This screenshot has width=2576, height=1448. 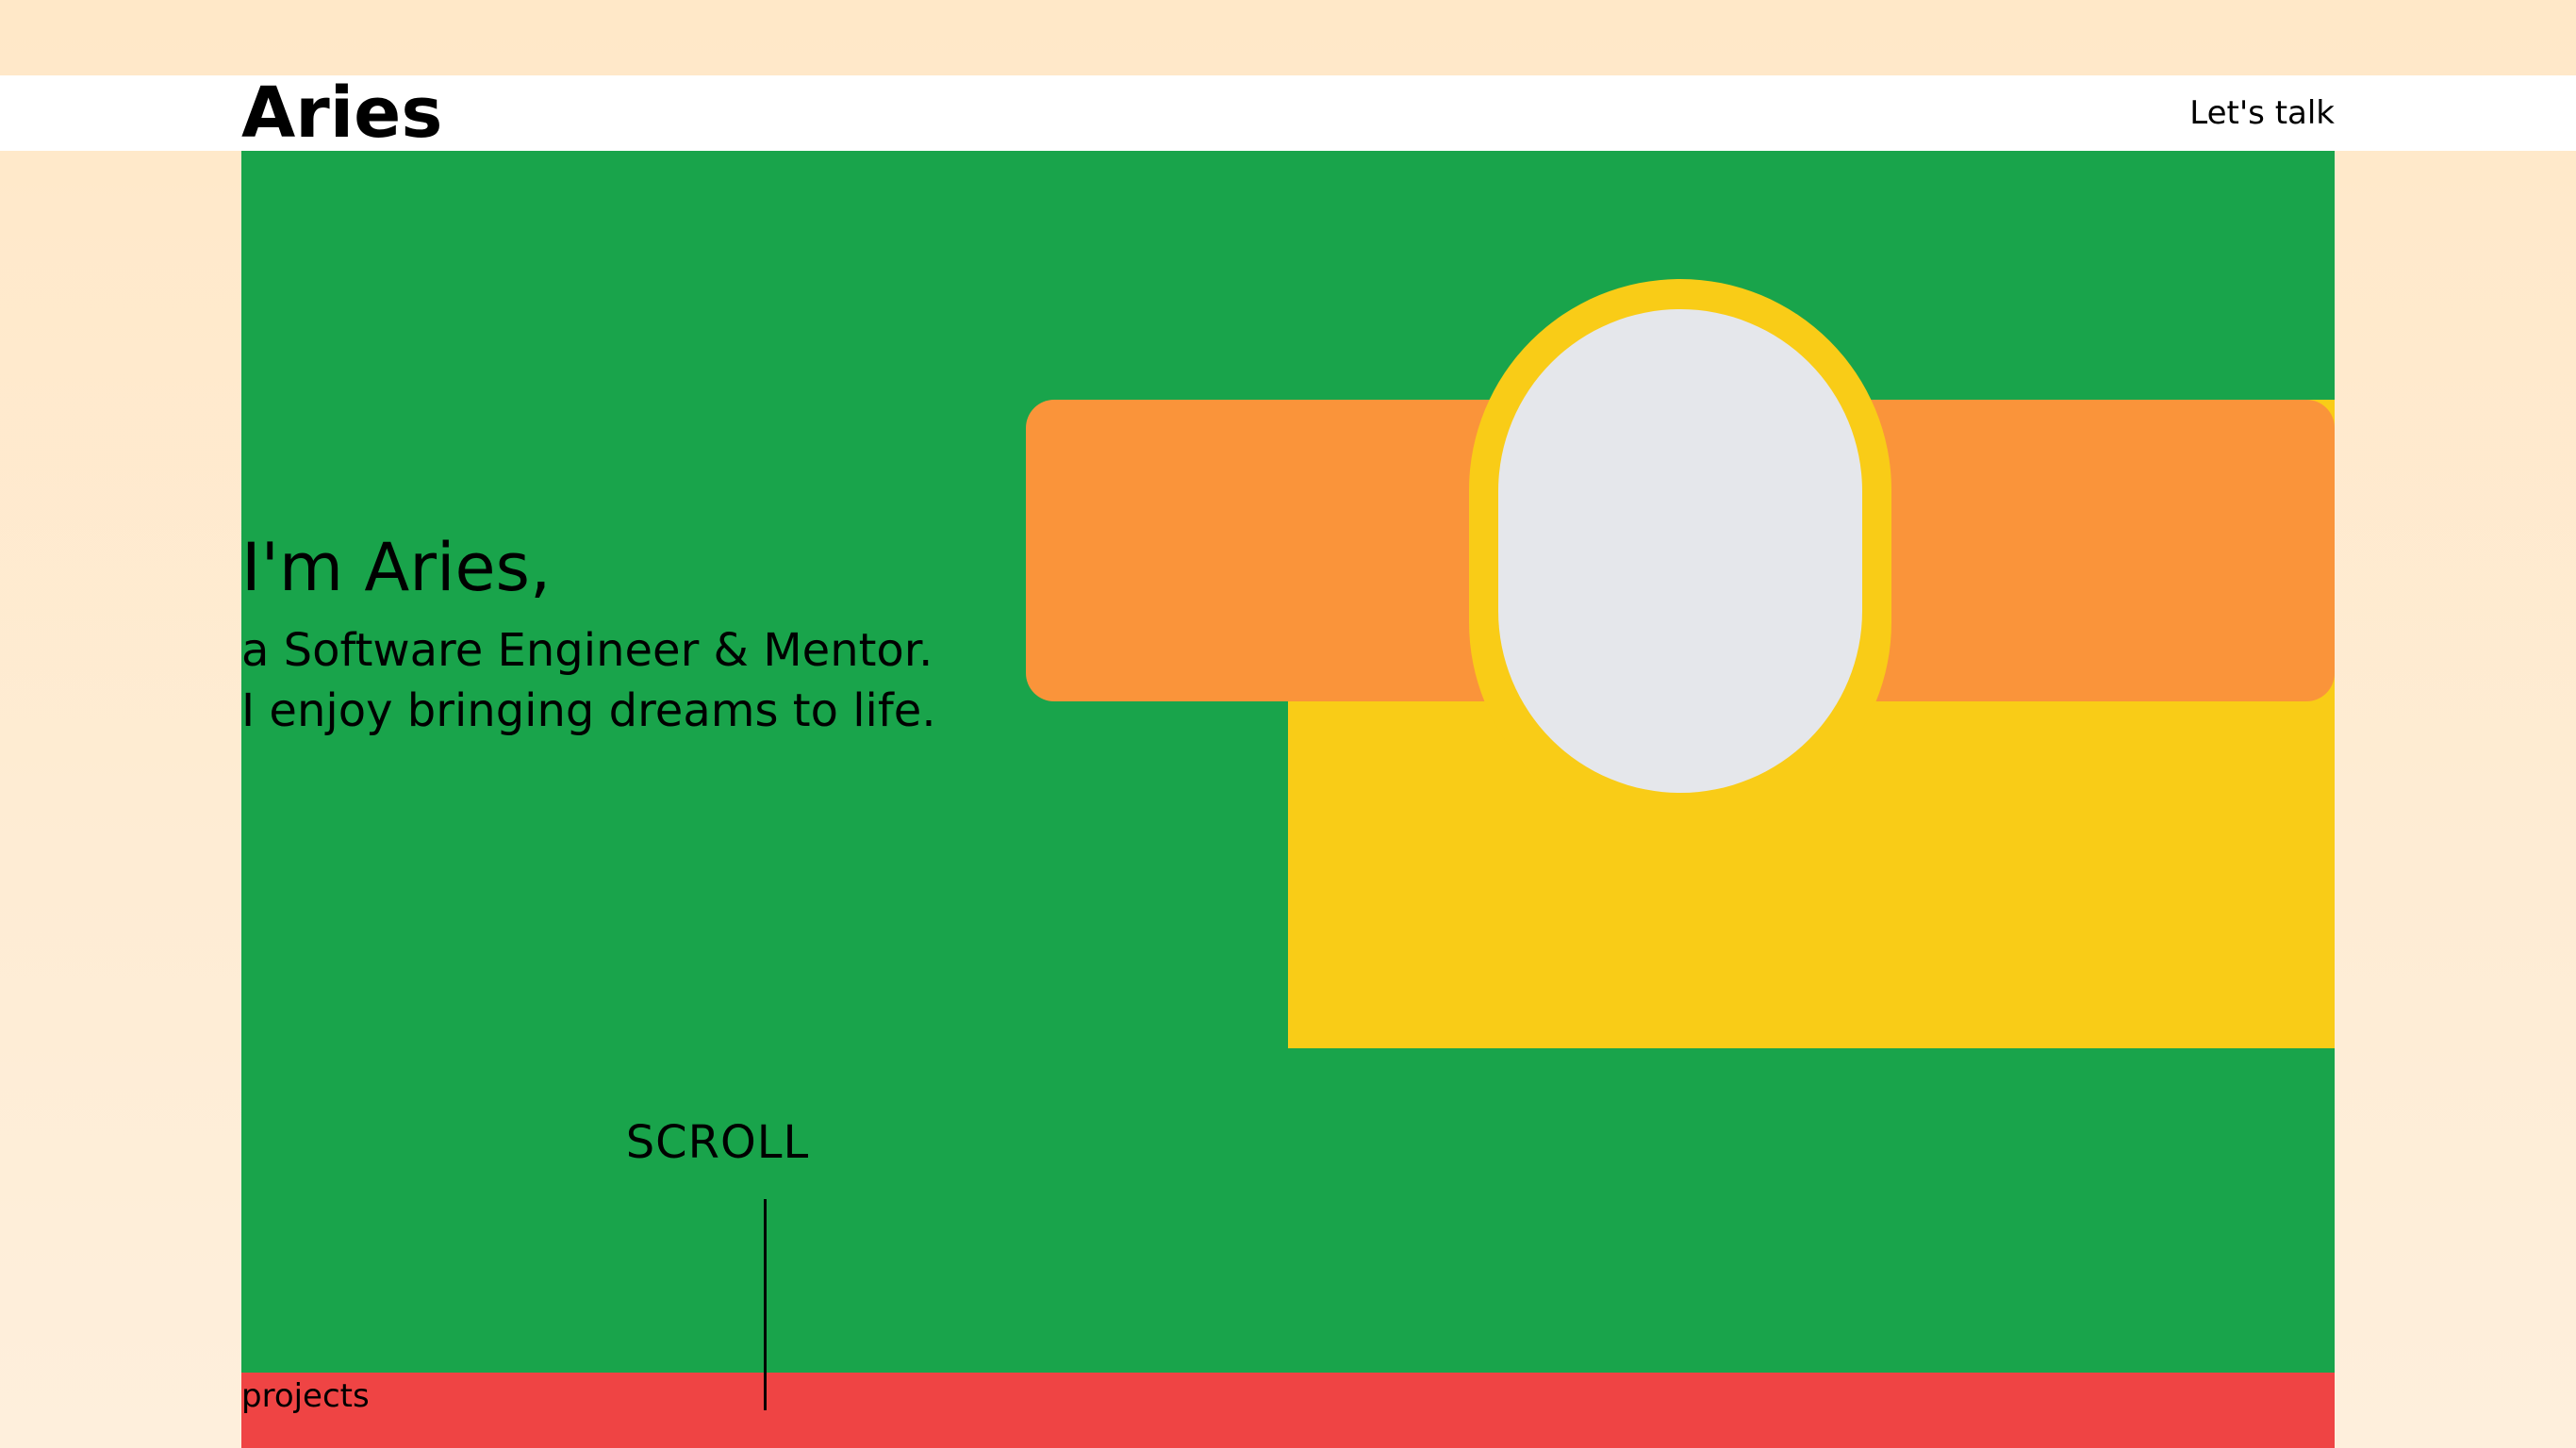 I want to click on brand-logo: Aries, so click(x=341, y=113).